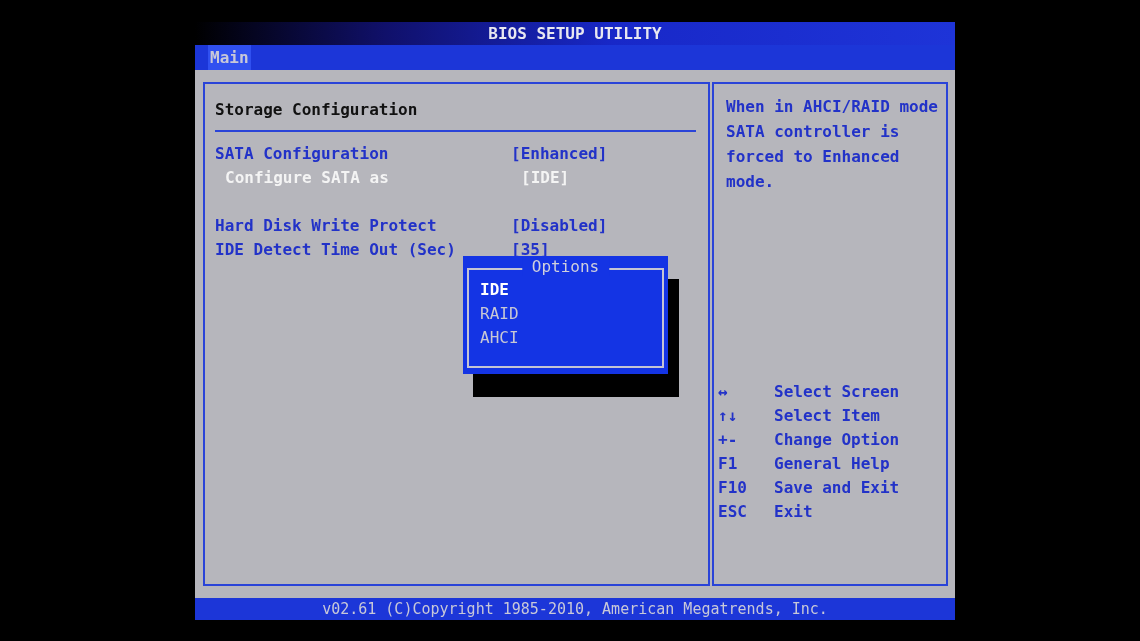 This screenshot has width=1140, height=641. I want to click on setting-label: SATA Configuration, so click(302, 154).